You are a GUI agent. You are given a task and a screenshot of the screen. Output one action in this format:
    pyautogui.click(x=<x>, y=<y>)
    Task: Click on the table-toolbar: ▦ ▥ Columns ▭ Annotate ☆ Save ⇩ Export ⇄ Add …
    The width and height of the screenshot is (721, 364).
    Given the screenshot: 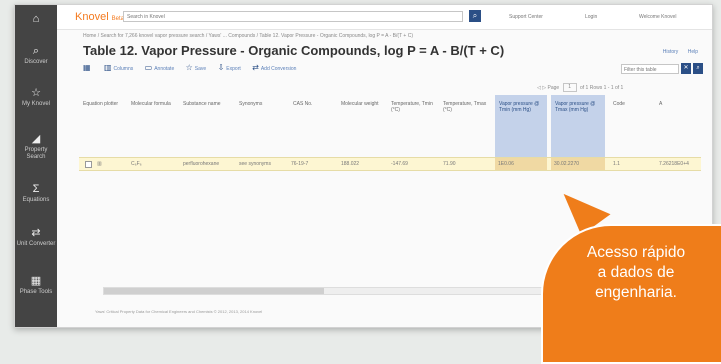 What is the action you would take?
    pyautogui.click(x=194, y=69)
    